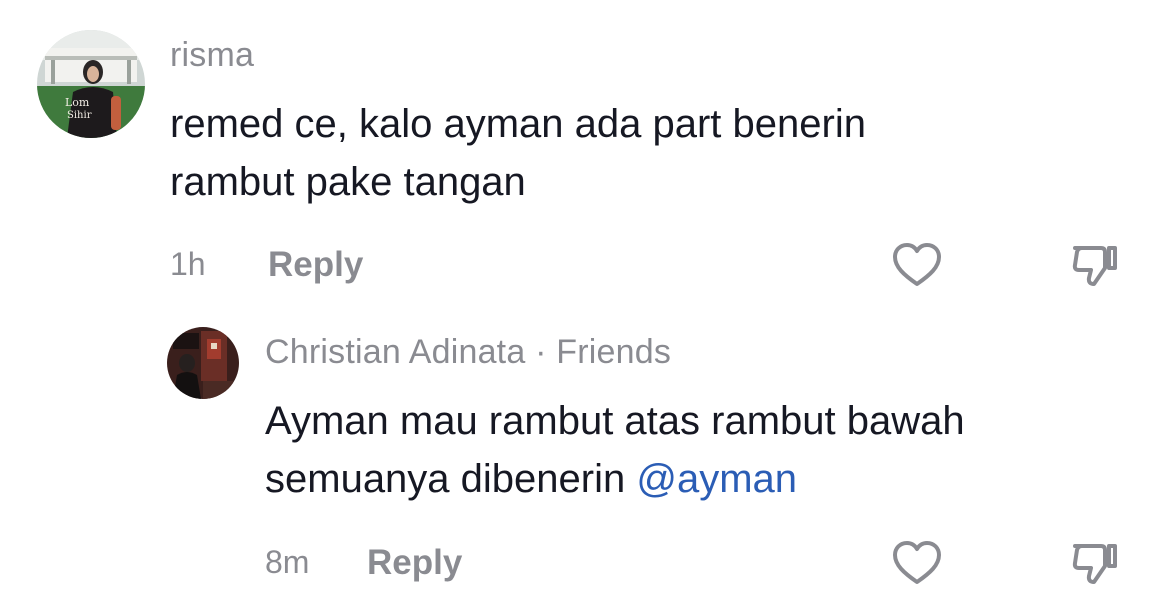  I want to click on avatar, so click(203, 363).